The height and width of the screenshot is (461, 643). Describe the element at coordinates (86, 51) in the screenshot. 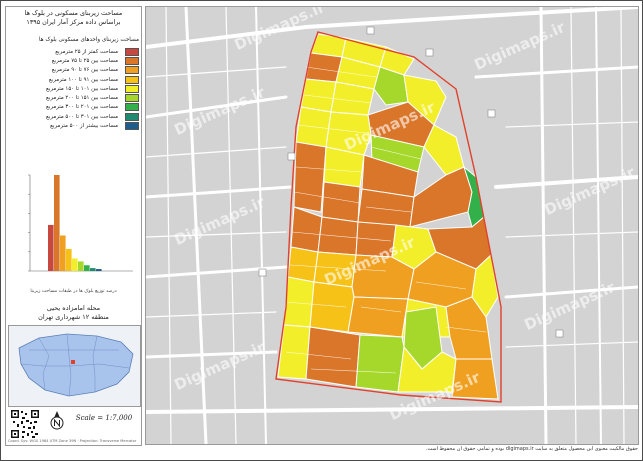

I see `legend-label: مساحت کمتر از ۲۵ مترمربع` at that location.